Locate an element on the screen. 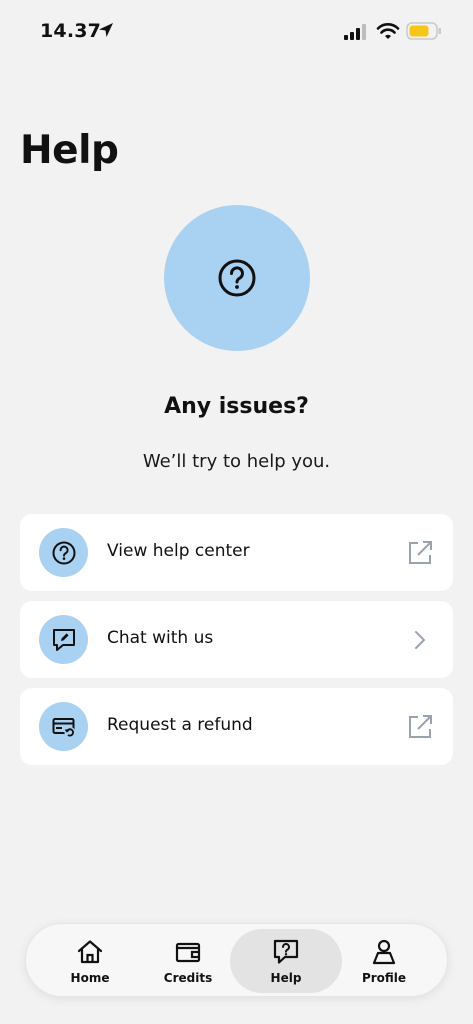  location-arrow-icon is located at coordinates (106, 30).